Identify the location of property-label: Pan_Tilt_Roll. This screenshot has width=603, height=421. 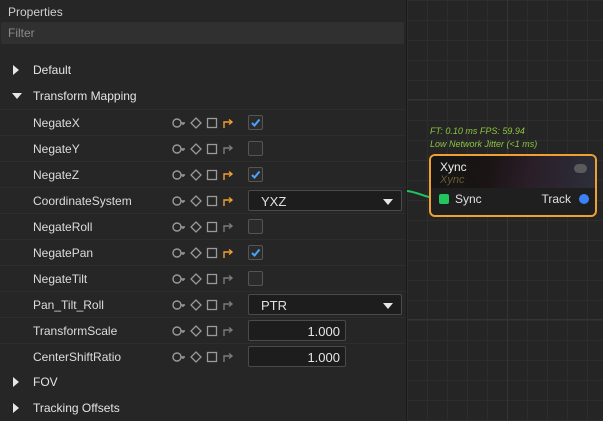
(68, 305).